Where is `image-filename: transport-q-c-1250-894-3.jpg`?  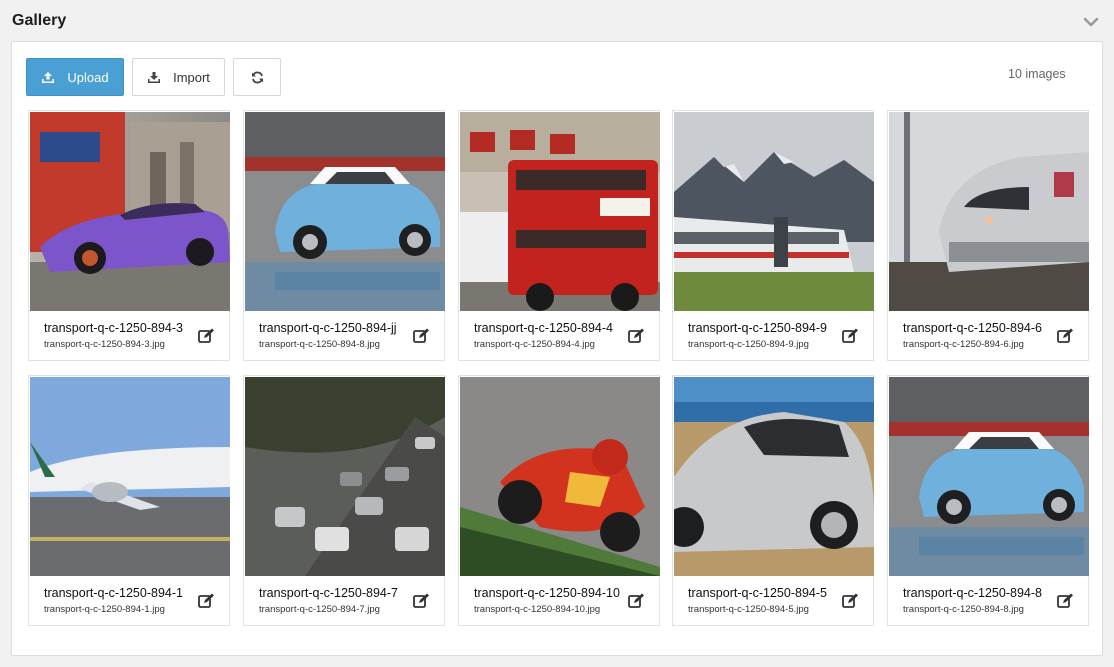 image-filename: transport-q-c-1250-894-3.jpg is located at coordinates (104, 344).